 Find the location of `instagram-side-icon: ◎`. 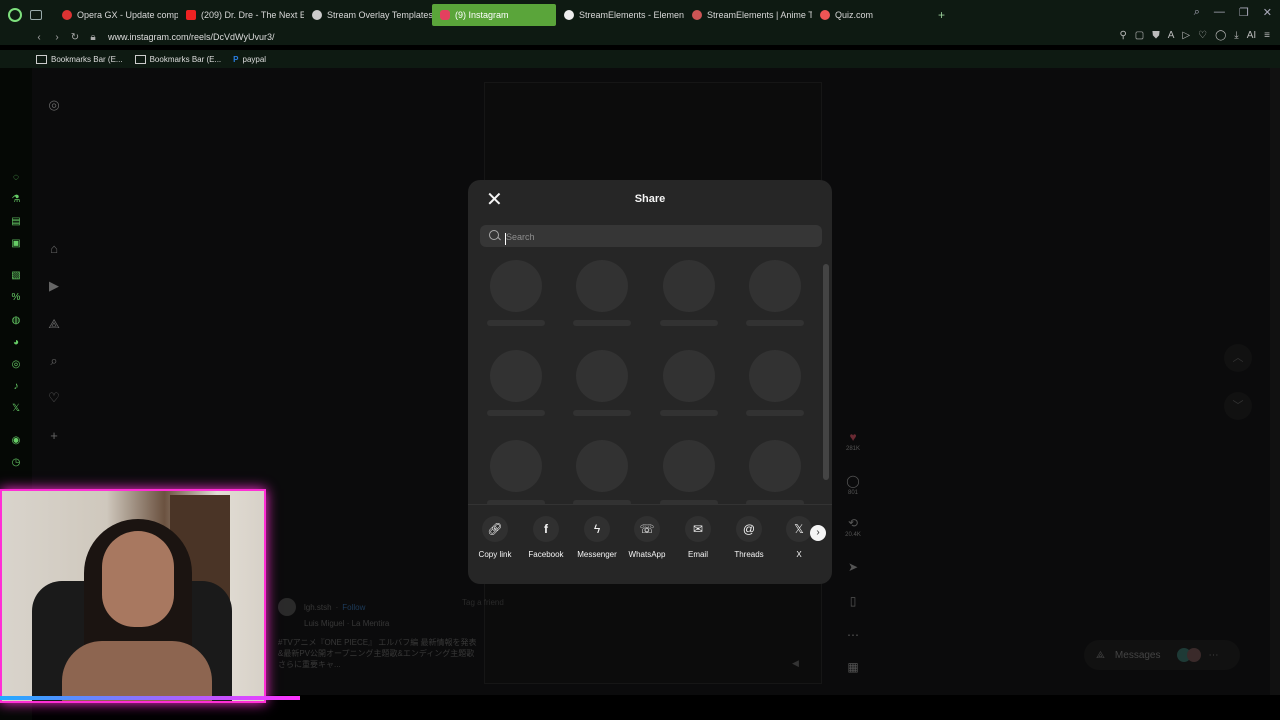

instagram-side-icon: ◎ is located at coordinates (16, 365).